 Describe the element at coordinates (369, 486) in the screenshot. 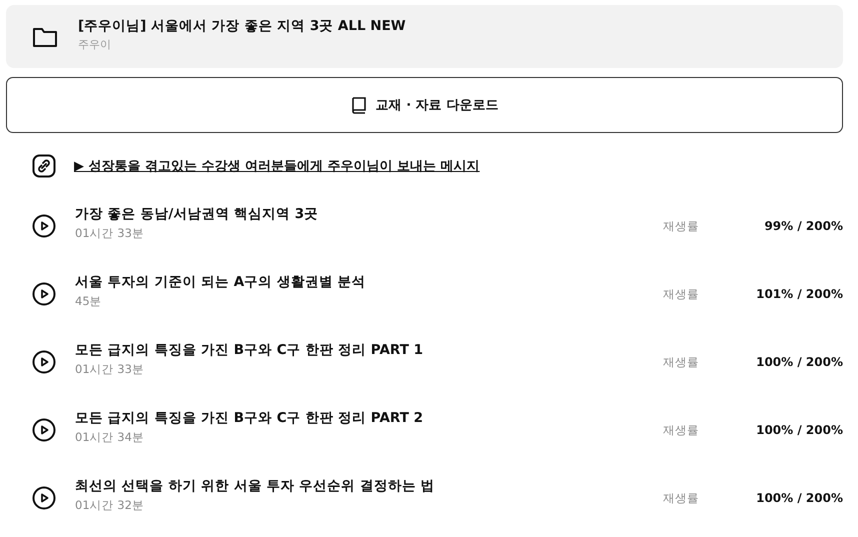

I see `lesson-title: 최선의 선택을 하기 위한 서울 투자 우선순위 결정하는 법` at that location.